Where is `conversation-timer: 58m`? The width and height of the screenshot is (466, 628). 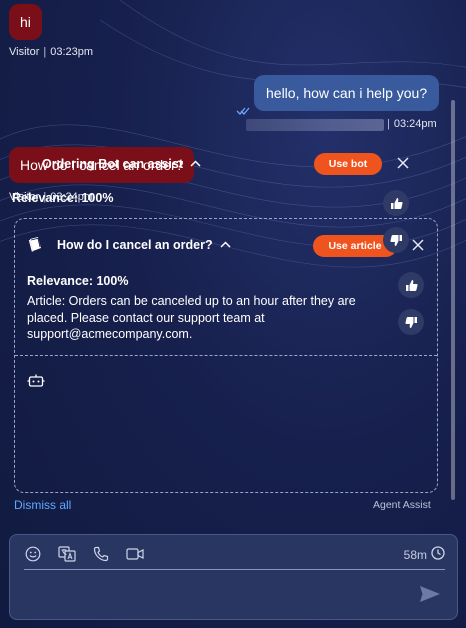
conversation-timer: 58m is located at coordinates (424, 554).